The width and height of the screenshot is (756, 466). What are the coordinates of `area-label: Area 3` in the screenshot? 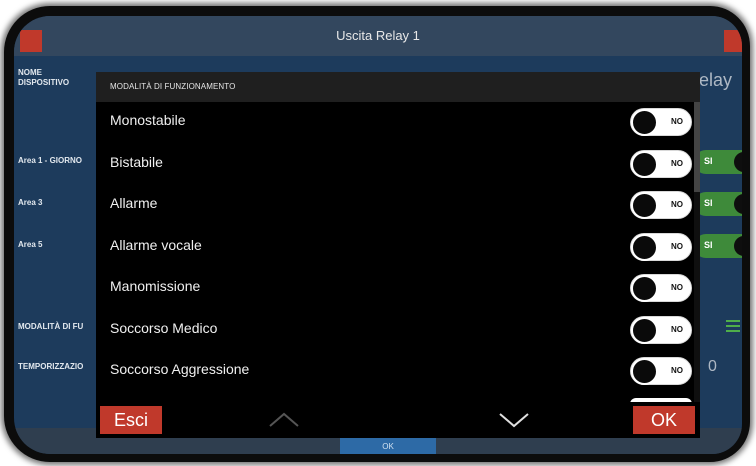 It's located at (30, 202).